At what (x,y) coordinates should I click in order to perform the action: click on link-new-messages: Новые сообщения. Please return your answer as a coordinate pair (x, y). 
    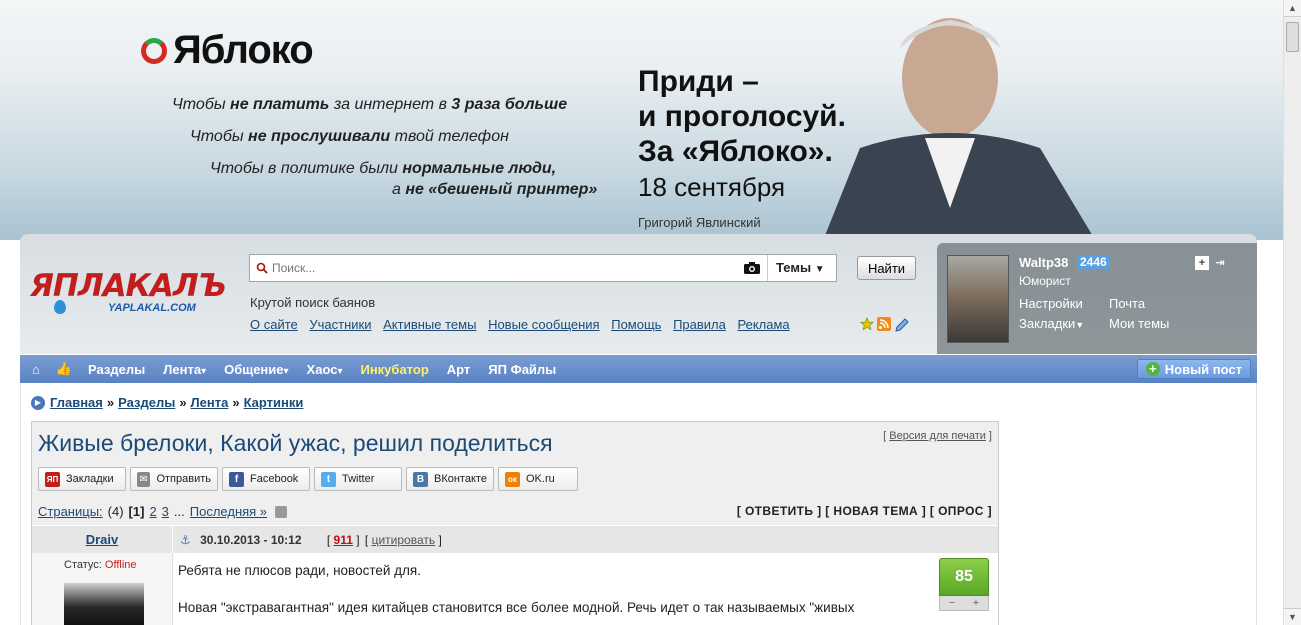
    Looking at the image, I should click on (544, 324).